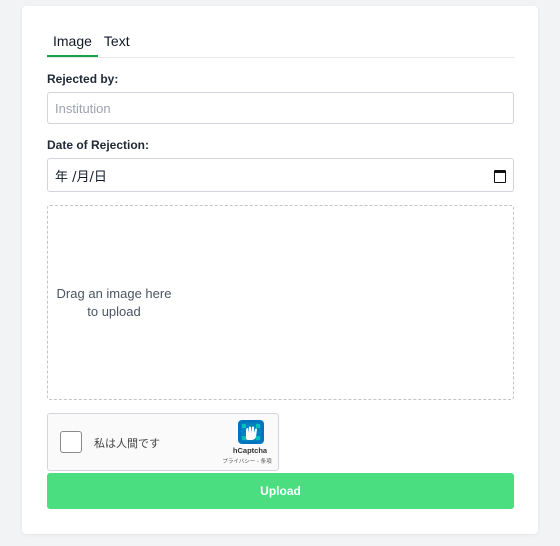  What do you see at coordinates (117, 45) in the screenshot?
I see `tab-text: Text` at bounding box center [117, 45].